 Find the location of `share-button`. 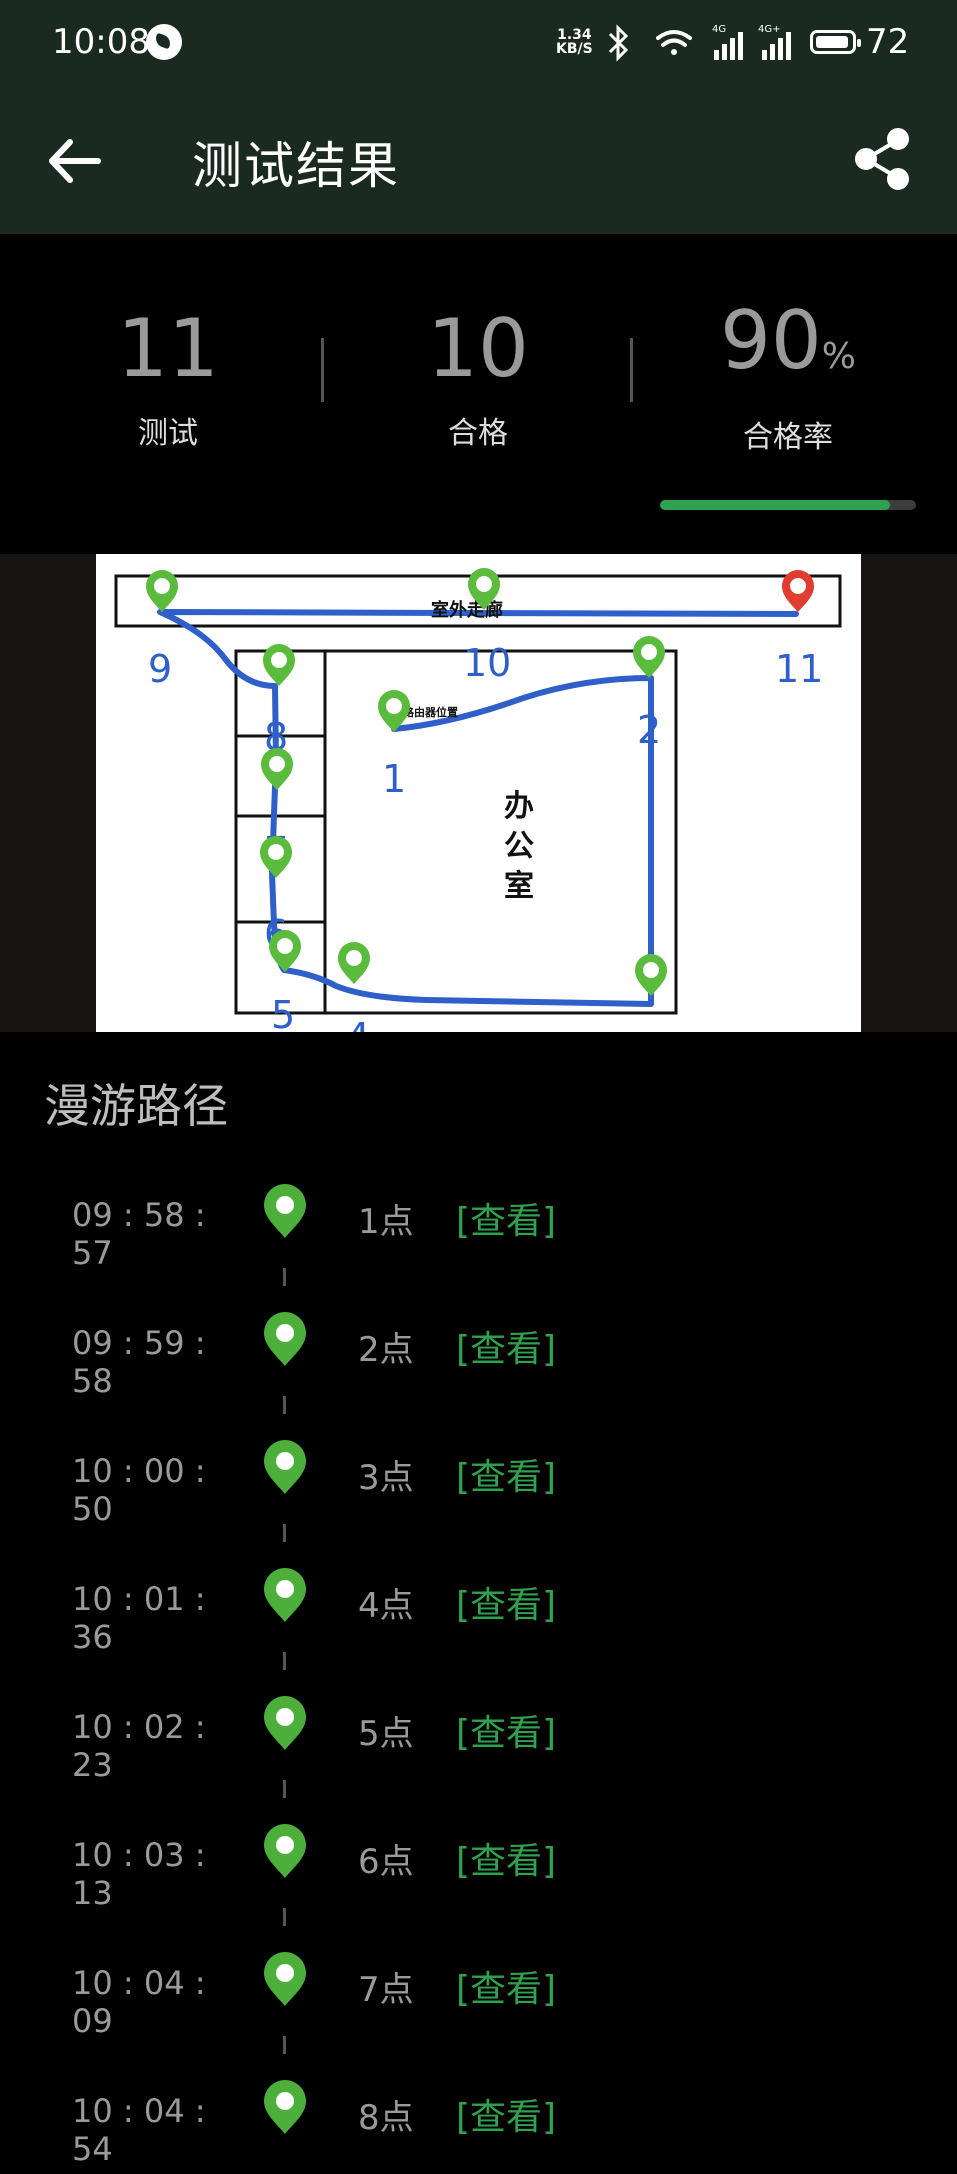

share-button is located at coordinates (883, 159).